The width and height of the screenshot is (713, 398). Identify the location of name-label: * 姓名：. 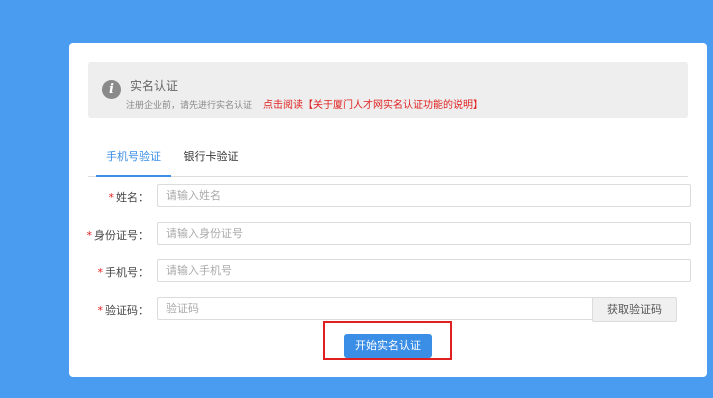
(129, 197).